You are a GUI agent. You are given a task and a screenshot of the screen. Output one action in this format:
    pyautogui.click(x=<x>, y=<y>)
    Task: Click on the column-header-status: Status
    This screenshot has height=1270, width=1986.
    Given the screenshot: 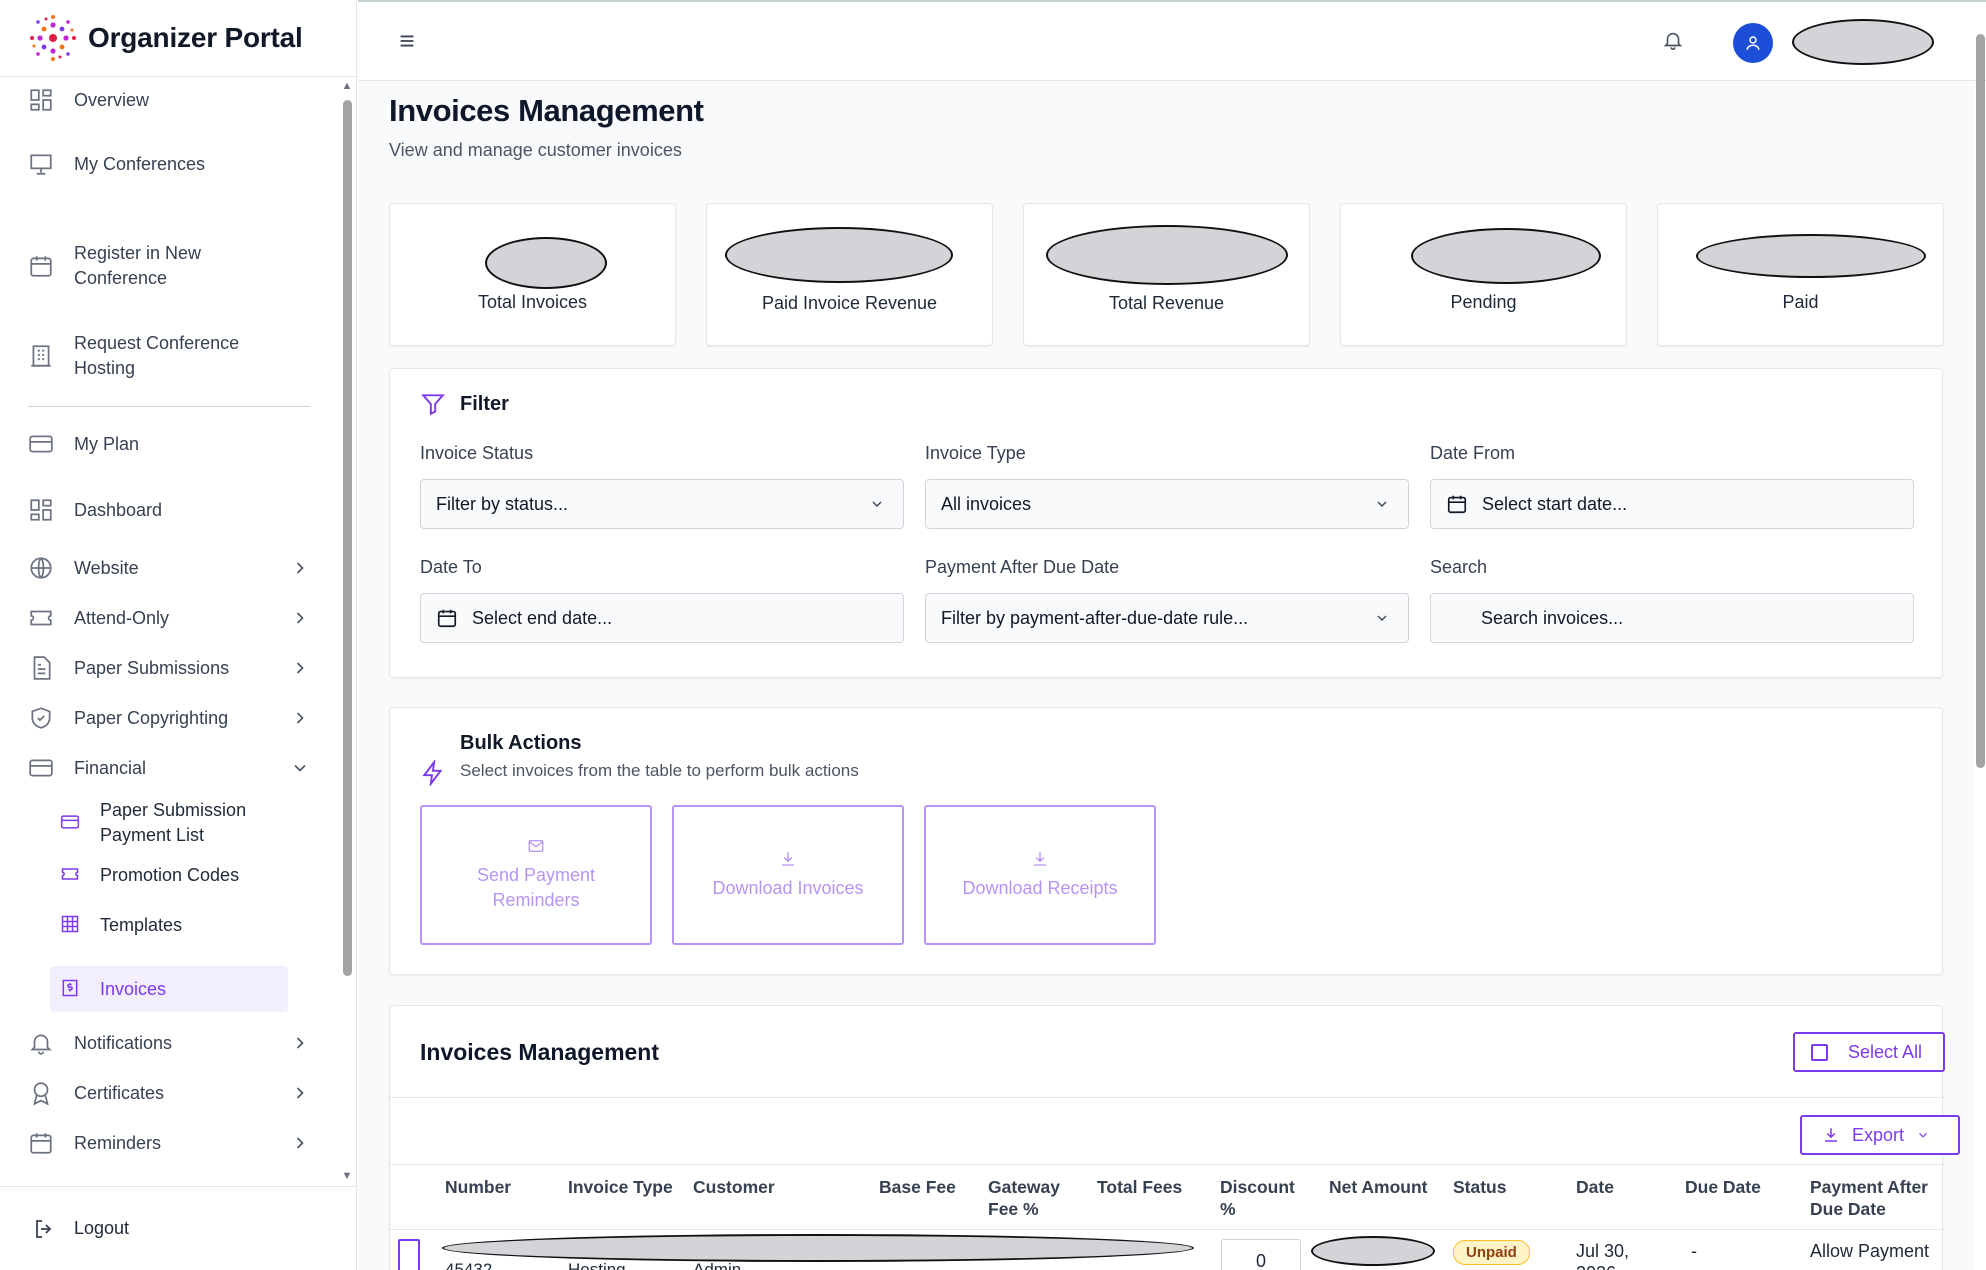 What is the action you would take?
    pyautogui.click(x=1479, y=1187)
    